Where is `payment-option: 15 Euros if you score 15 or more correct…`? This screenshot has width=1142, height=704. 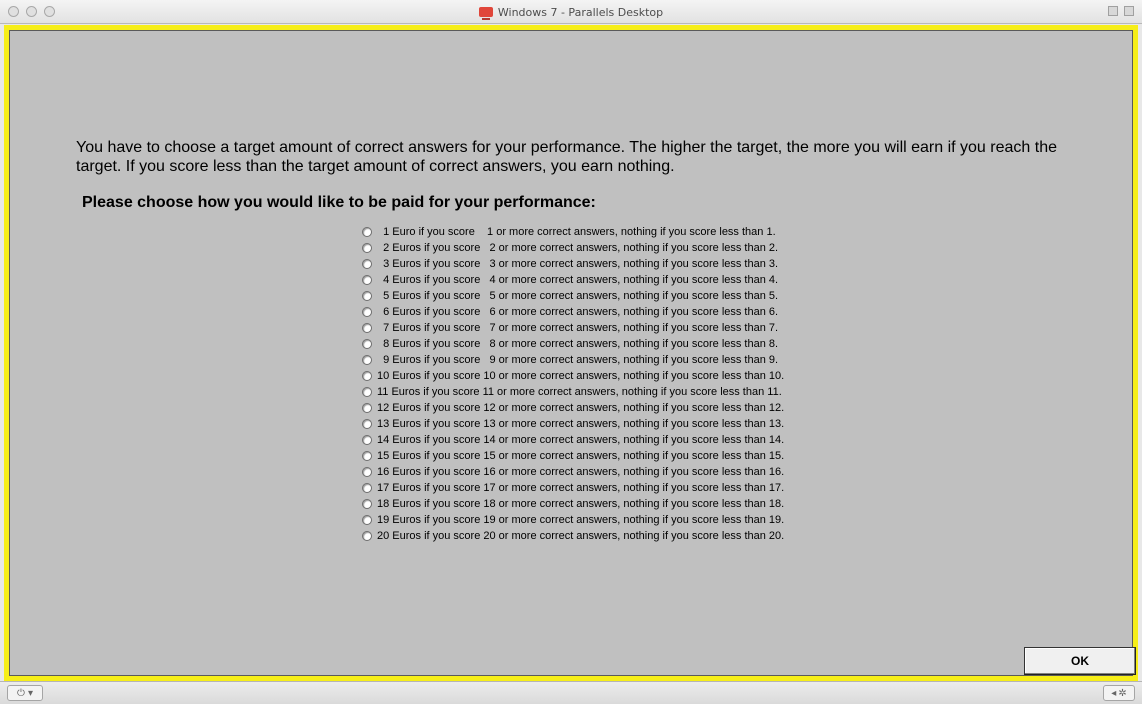 payment-option: 15 Euros if you score 15 or more correct… is located at coordinates (573, 456).